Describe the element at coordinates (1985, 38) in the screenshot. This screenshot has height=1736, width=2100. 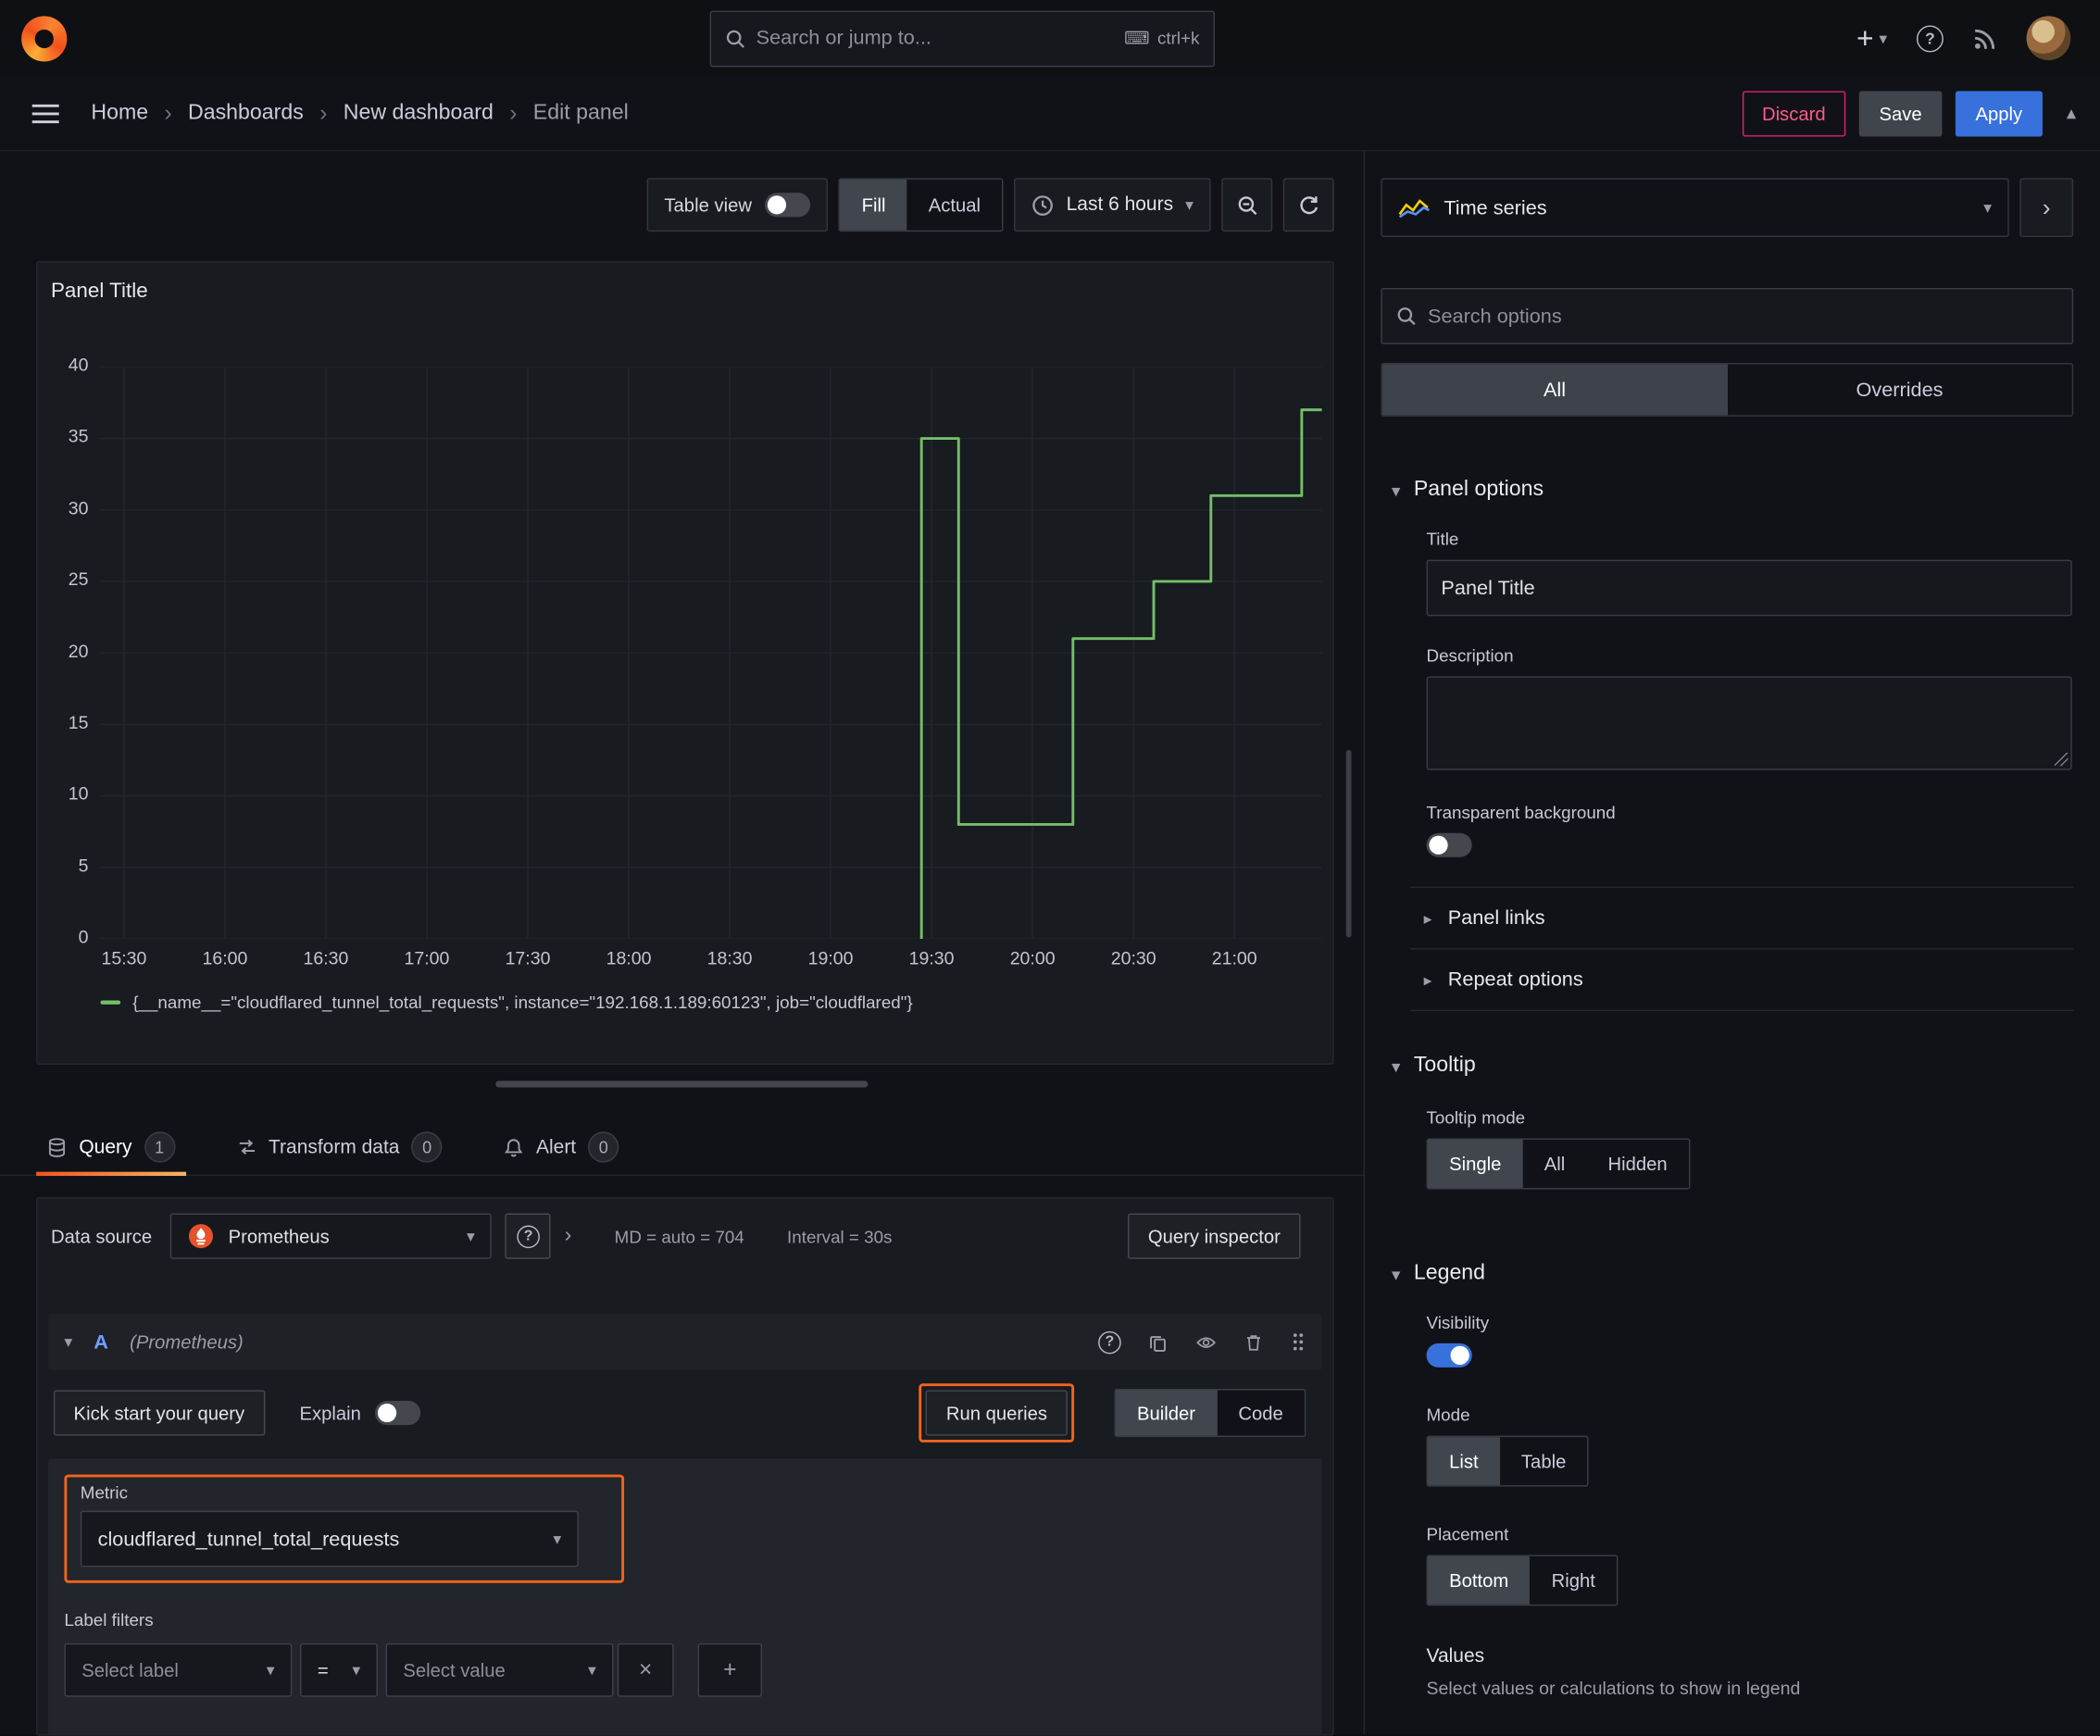
I see `news-rss-icon` at that location.